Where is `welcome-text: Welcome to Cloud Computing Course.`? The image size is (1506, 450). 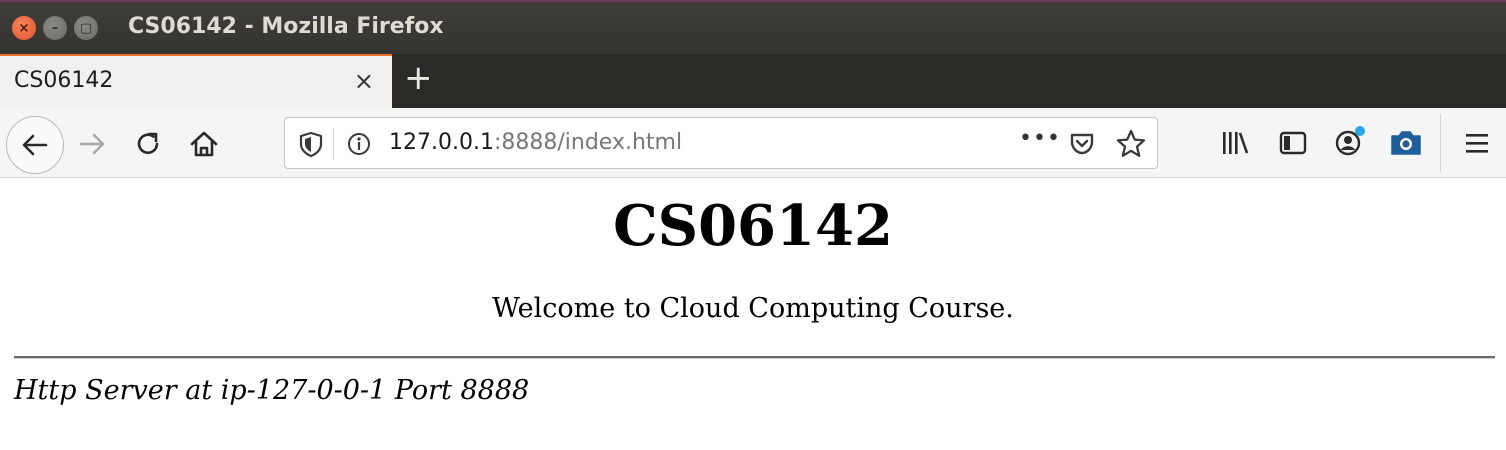
welcome-text: Welcome to Cloud Computing Course. is located at coordinates (753, 308).